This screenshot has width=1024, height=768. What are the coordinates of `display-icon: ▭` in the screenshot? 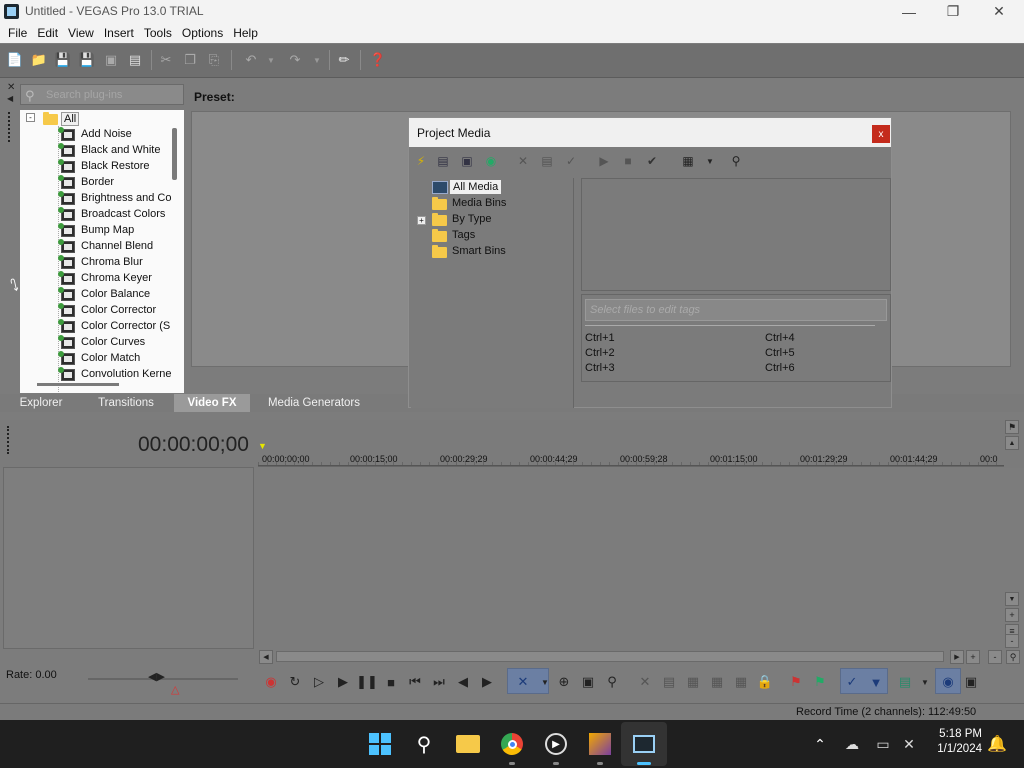 It's located at (883, 744).